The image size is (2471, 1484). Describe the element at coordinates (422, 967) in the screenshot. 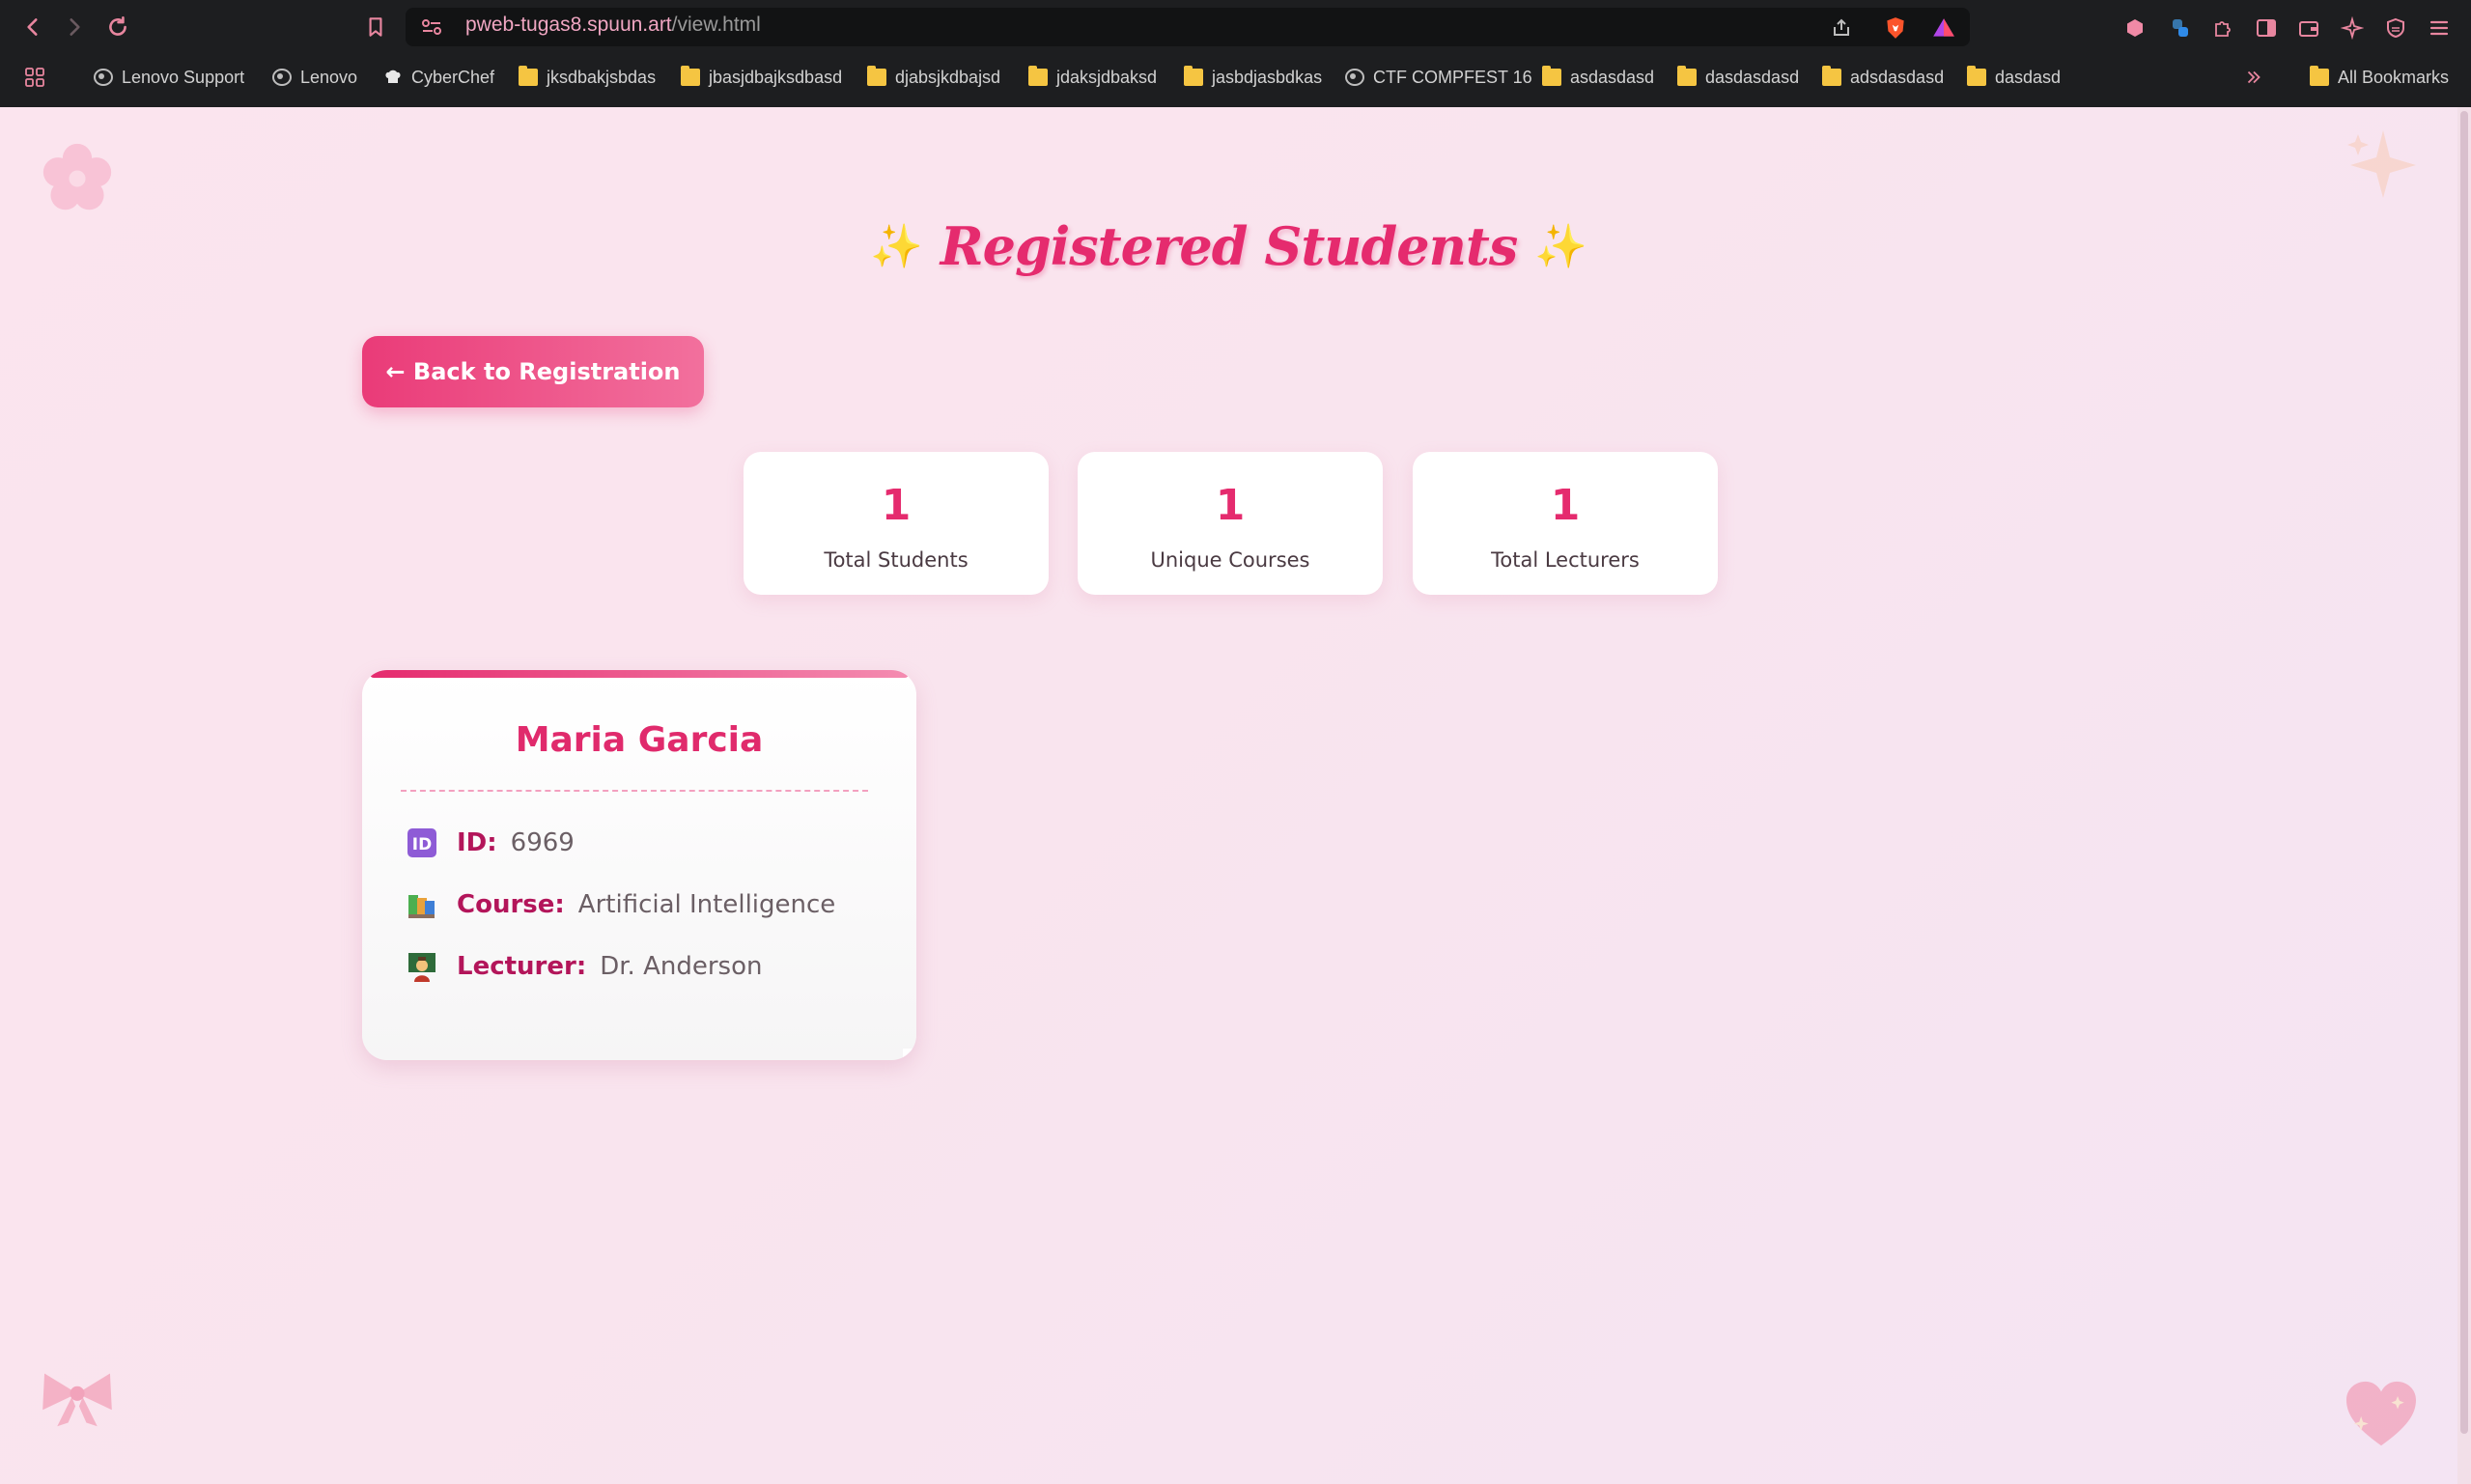

I see `teacher-icon` at that location.